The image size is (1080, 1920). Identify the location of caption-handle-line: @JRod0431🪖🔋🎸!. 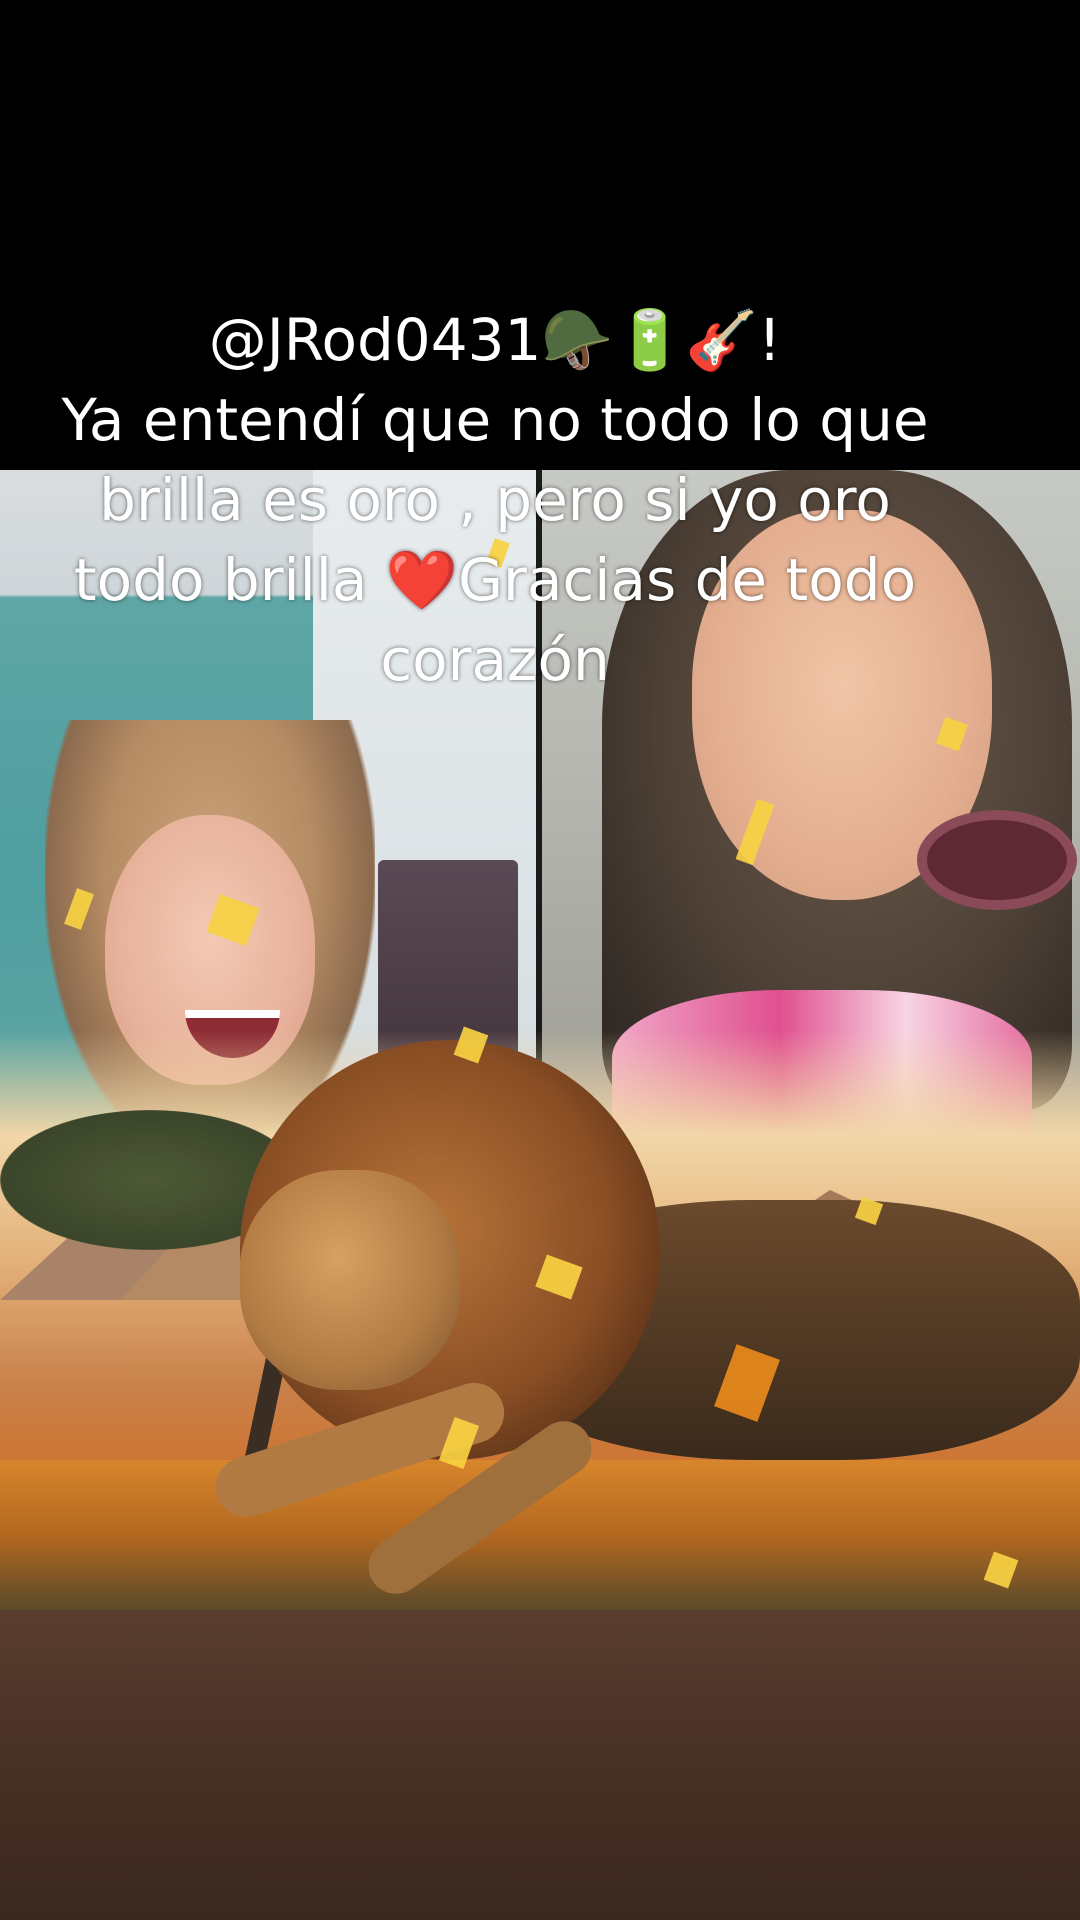
(495, 340).